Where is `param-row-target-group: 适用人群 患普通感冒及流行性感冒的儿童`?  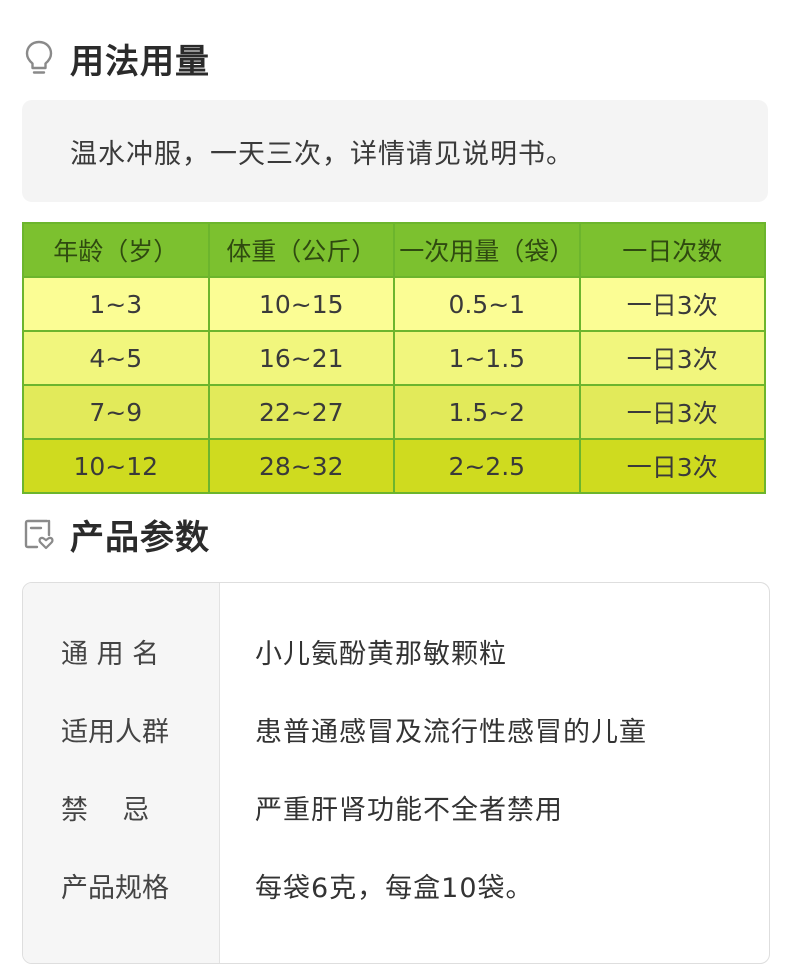
param-row-target-group: 适用人群 患普通感冒及流行性感冒的儿童 is located at coordinates (396, 729).